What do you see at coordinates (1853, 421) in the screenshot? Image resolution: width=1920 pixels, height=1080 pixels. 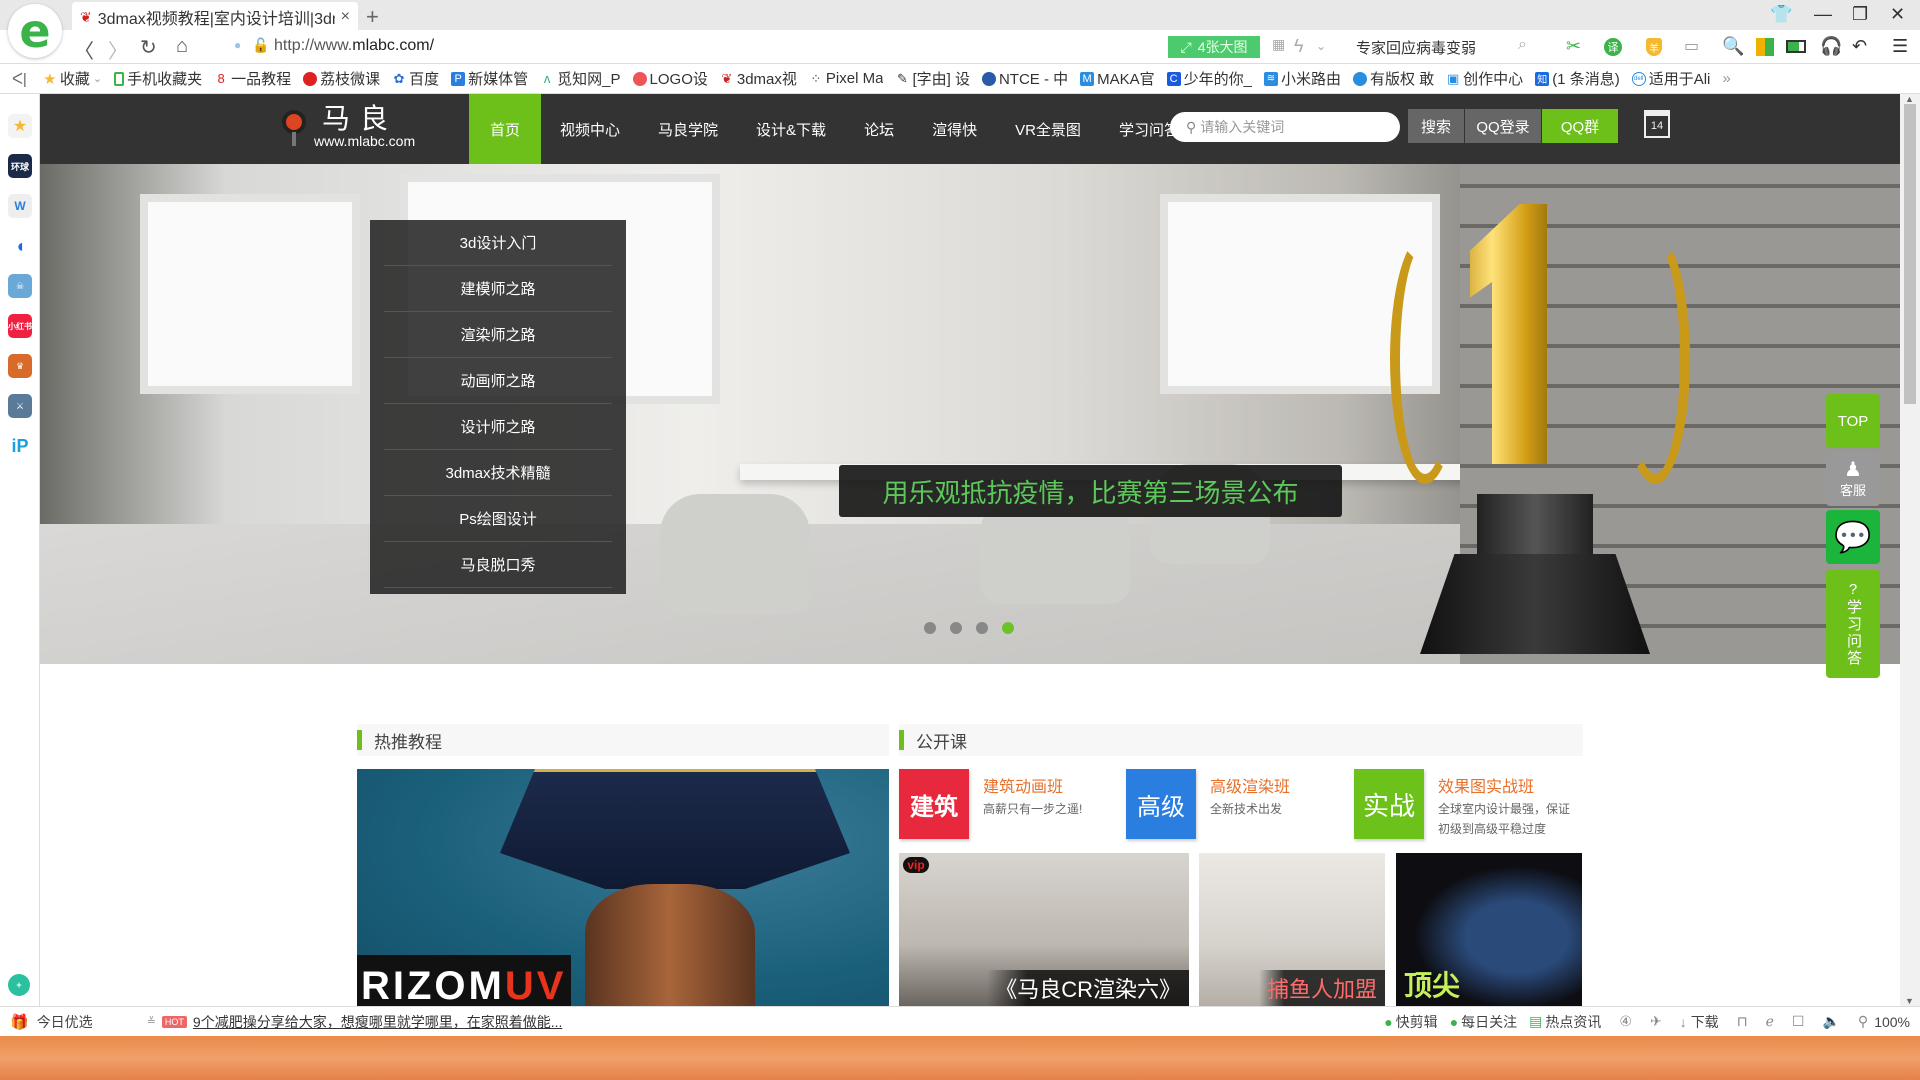 I see `back-to-top-button: TOP` at bounding box center [1853, 421].